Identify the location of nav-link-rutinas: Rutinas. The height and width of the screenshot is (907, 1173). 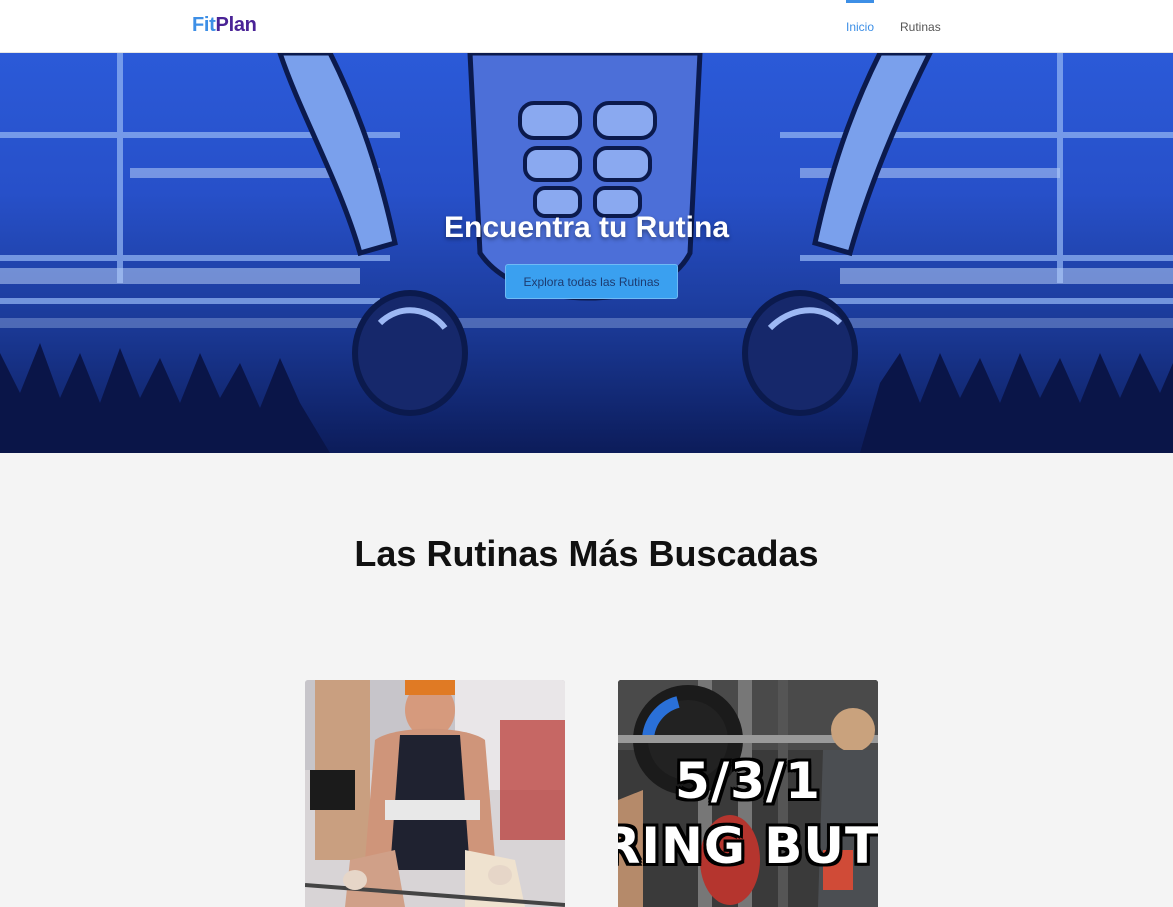
(920, 27).